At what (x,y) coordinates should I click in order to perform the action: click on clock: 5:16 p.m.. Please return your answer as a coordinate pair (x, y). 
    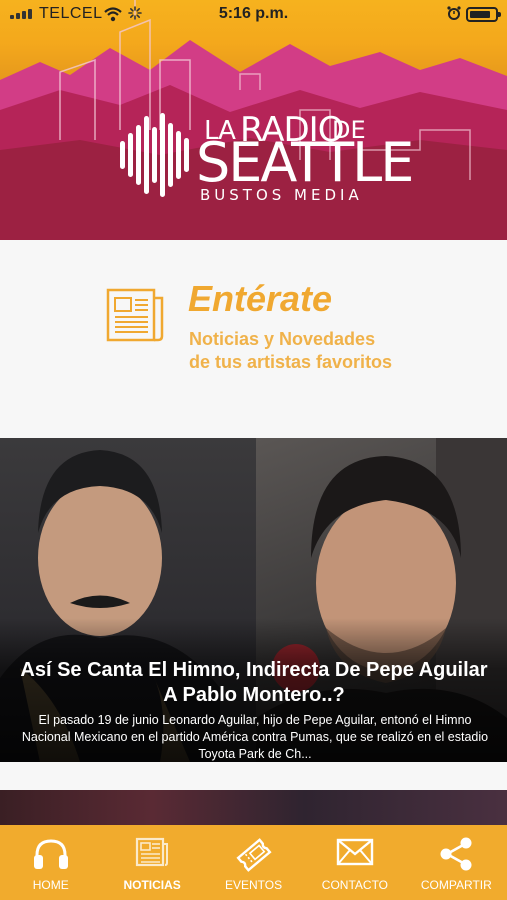
    Looking at the image, I should click on (253, 13).